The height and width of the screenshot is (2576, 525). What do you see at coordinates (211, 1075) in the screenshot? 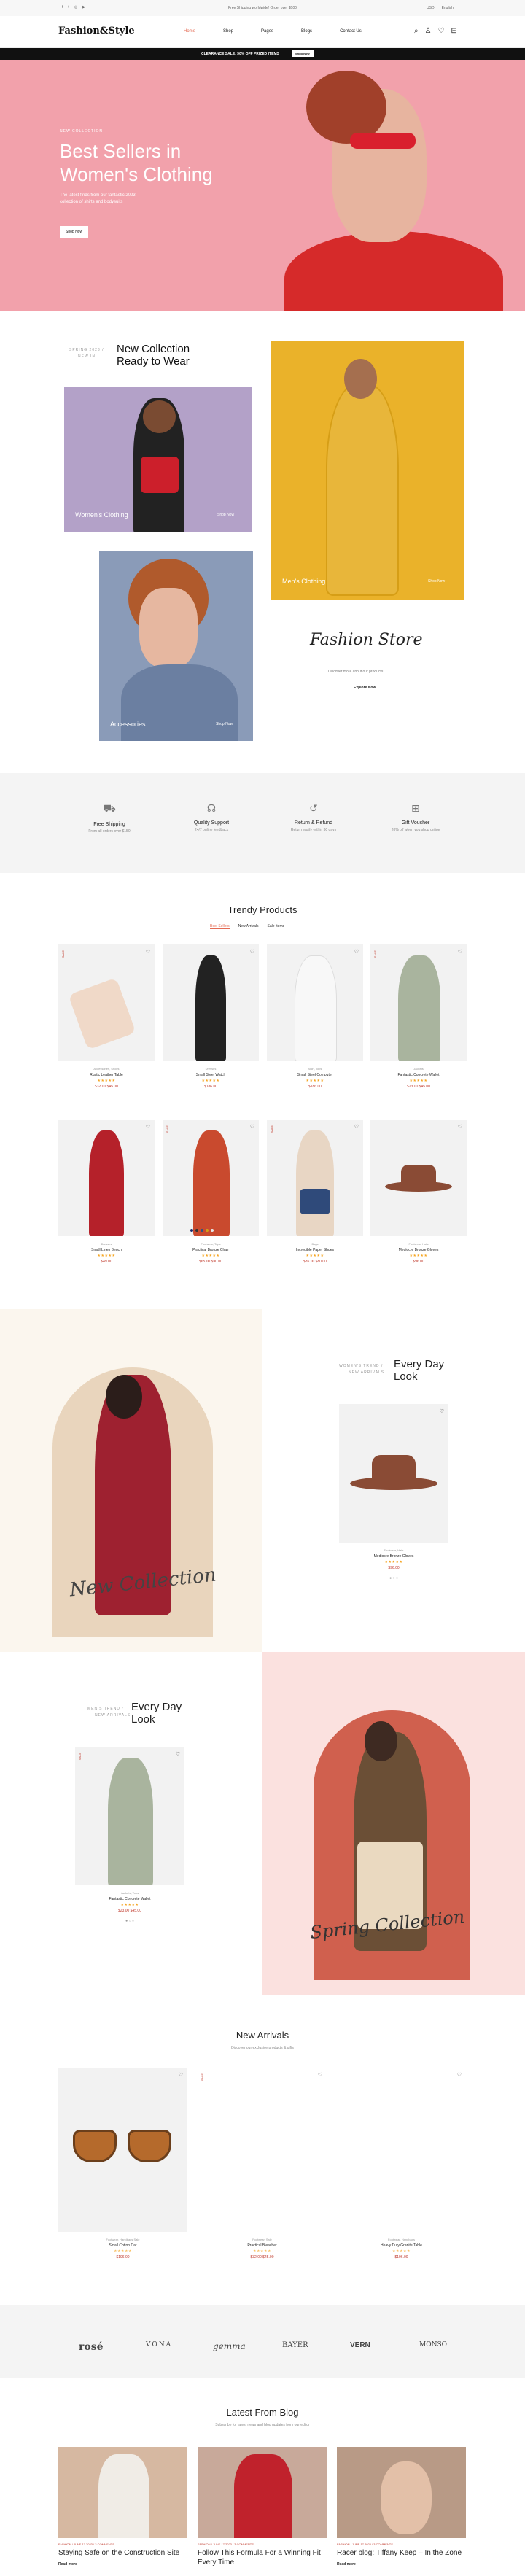
I see `product-name: Small Steel Watch` at bounding box center [211, 1075].